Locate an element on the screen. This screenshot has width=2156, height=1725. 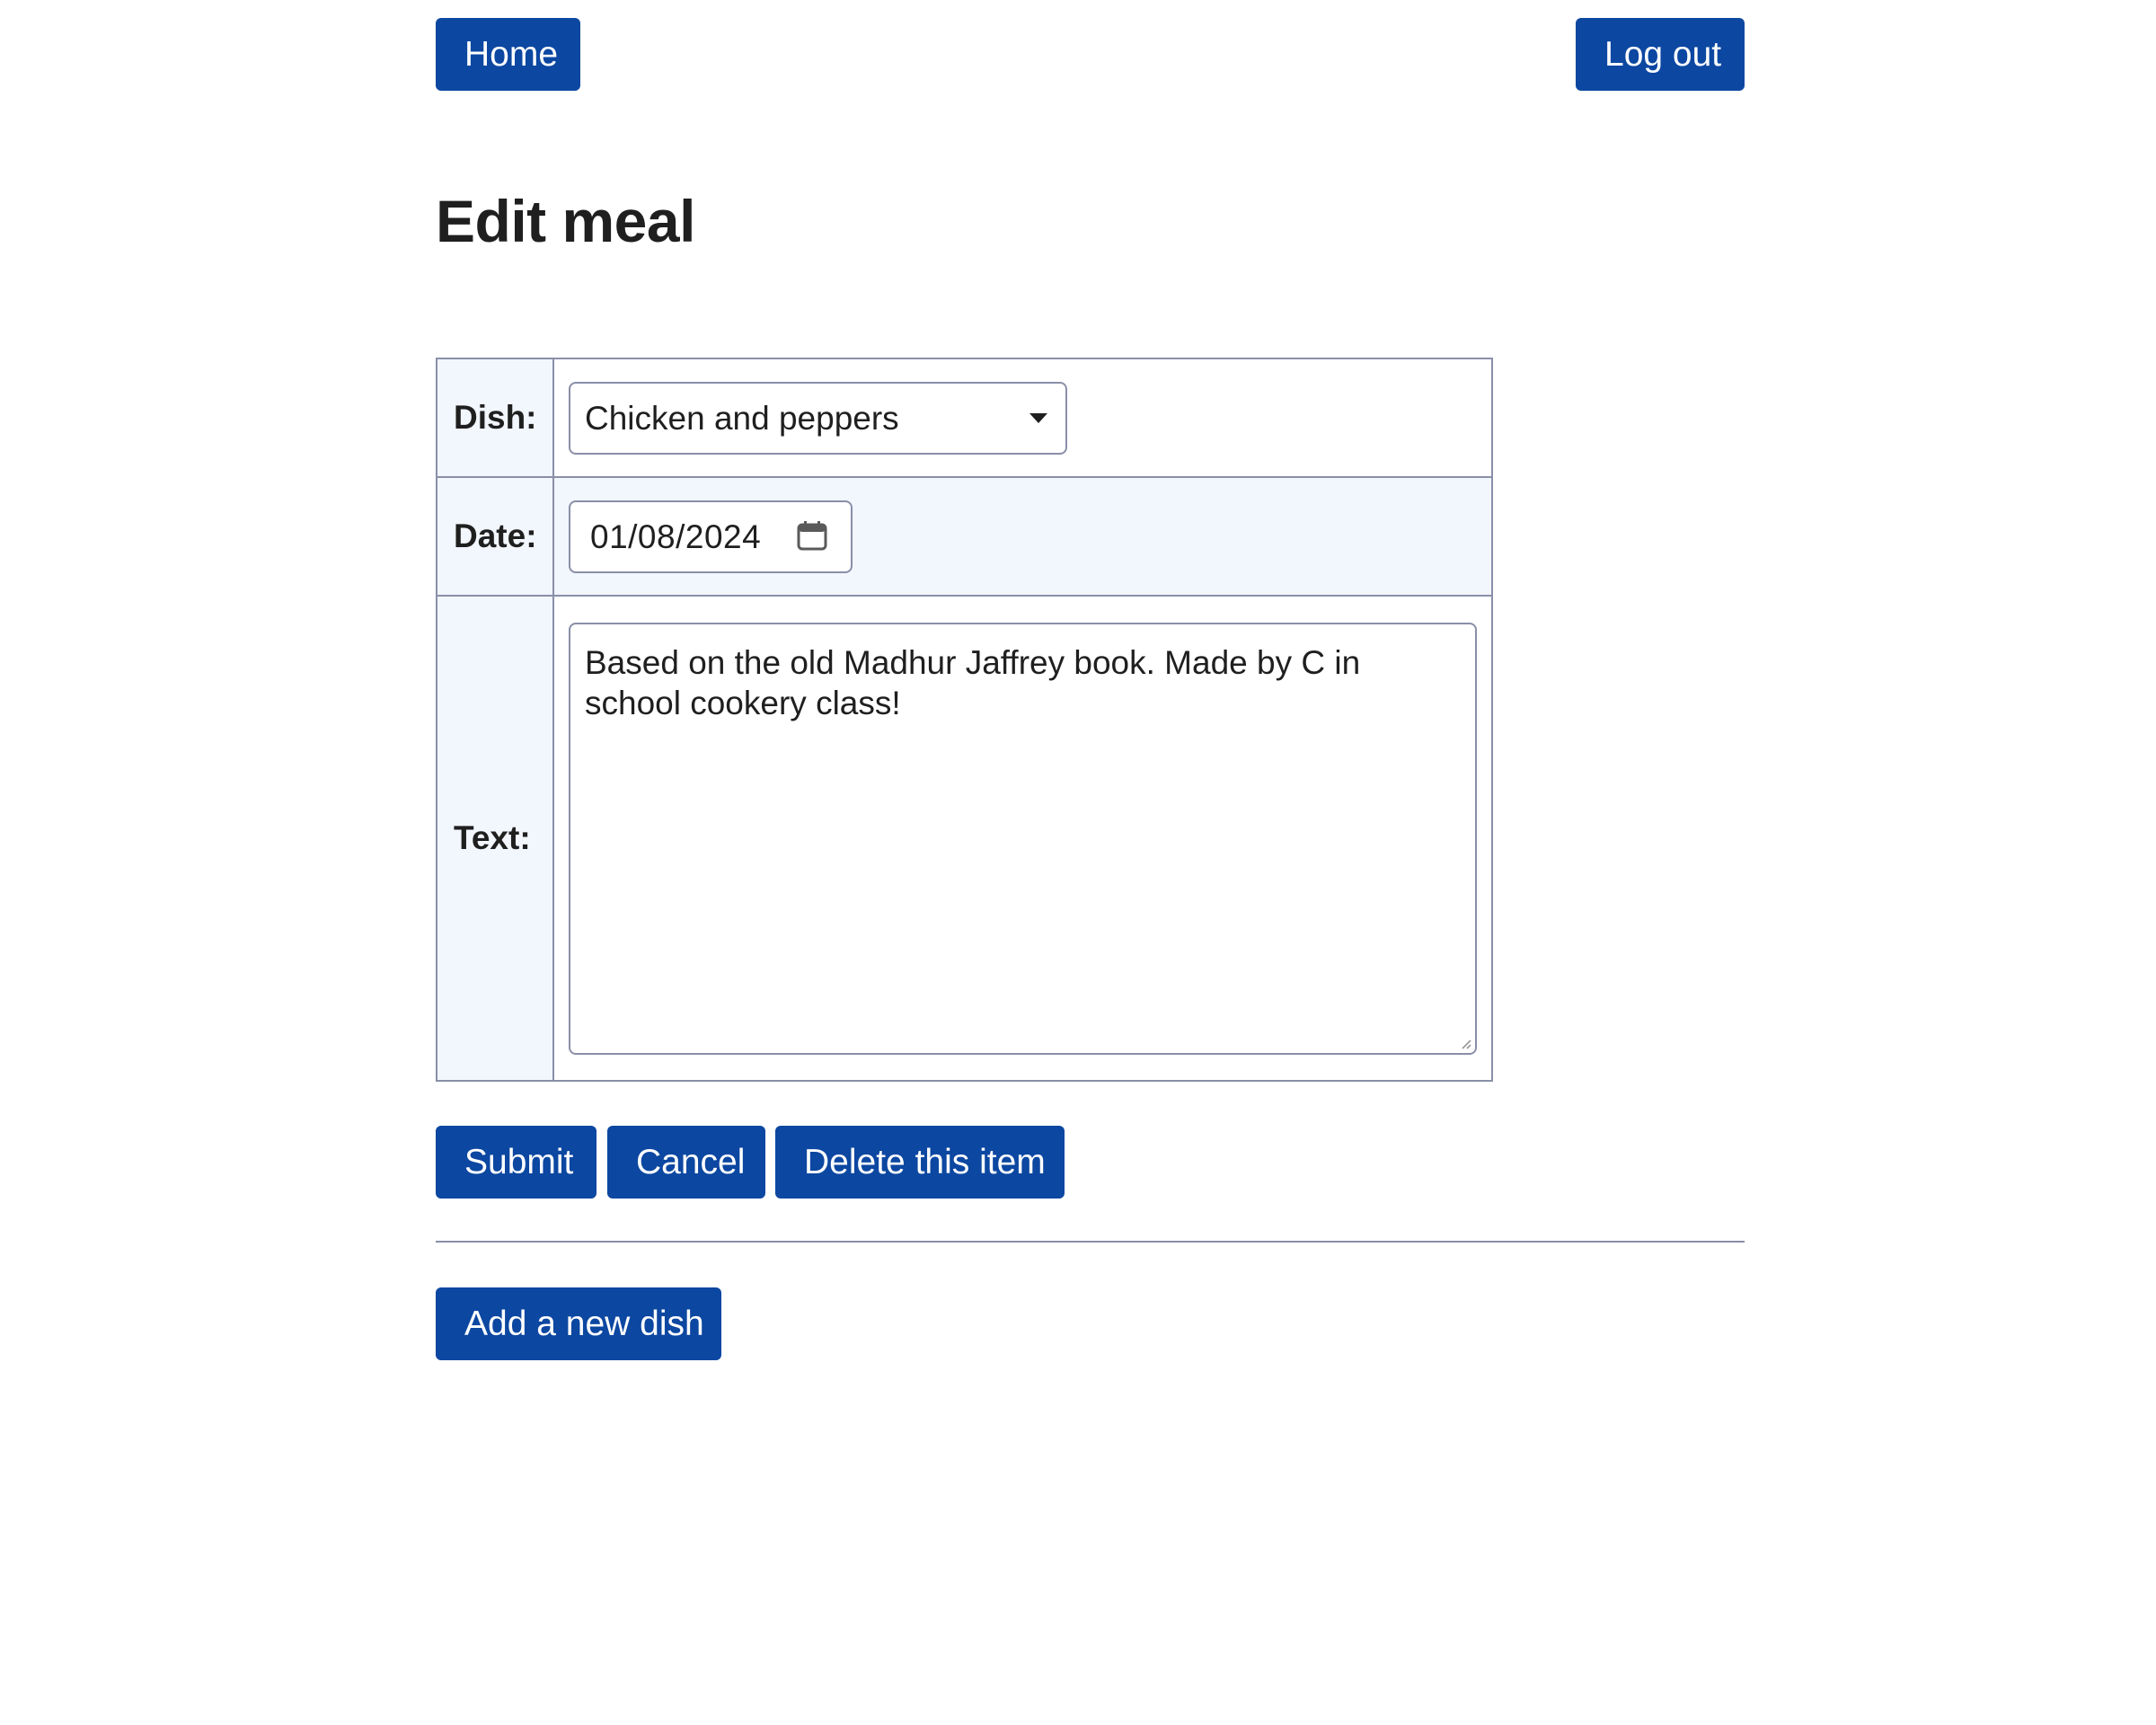
date-label: Date: is located at coordinates (495, 536).